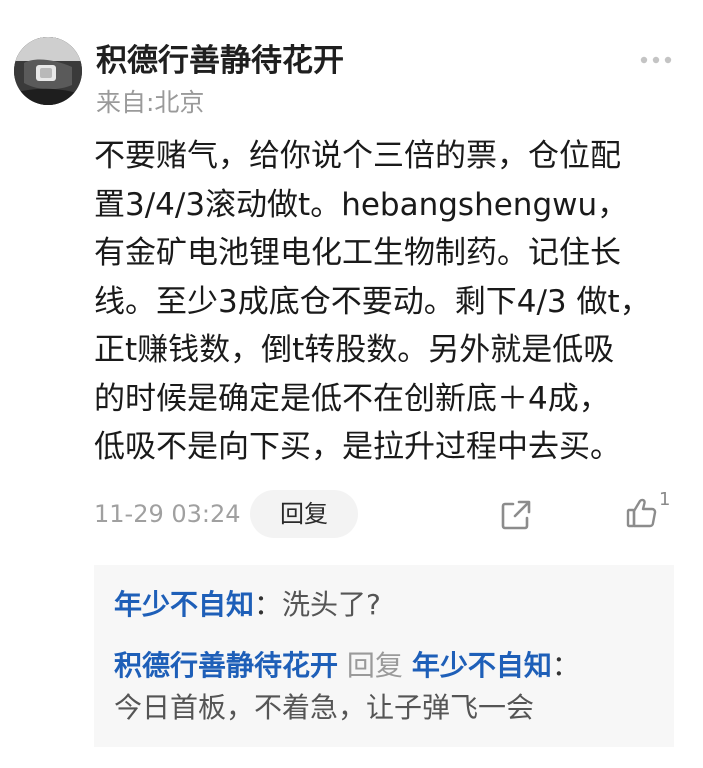 The width and height of the screenshot is (703, 768). I want to click on comment-body-line: 不要赌气，给你说个三倍的票，仓位配, so click(357, 156).